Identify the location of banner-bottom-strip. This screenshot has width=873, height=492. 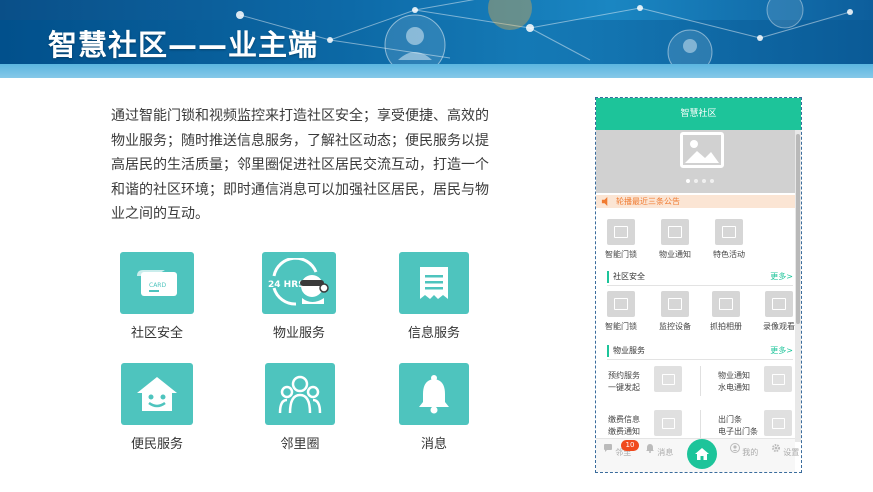
(436, 71).